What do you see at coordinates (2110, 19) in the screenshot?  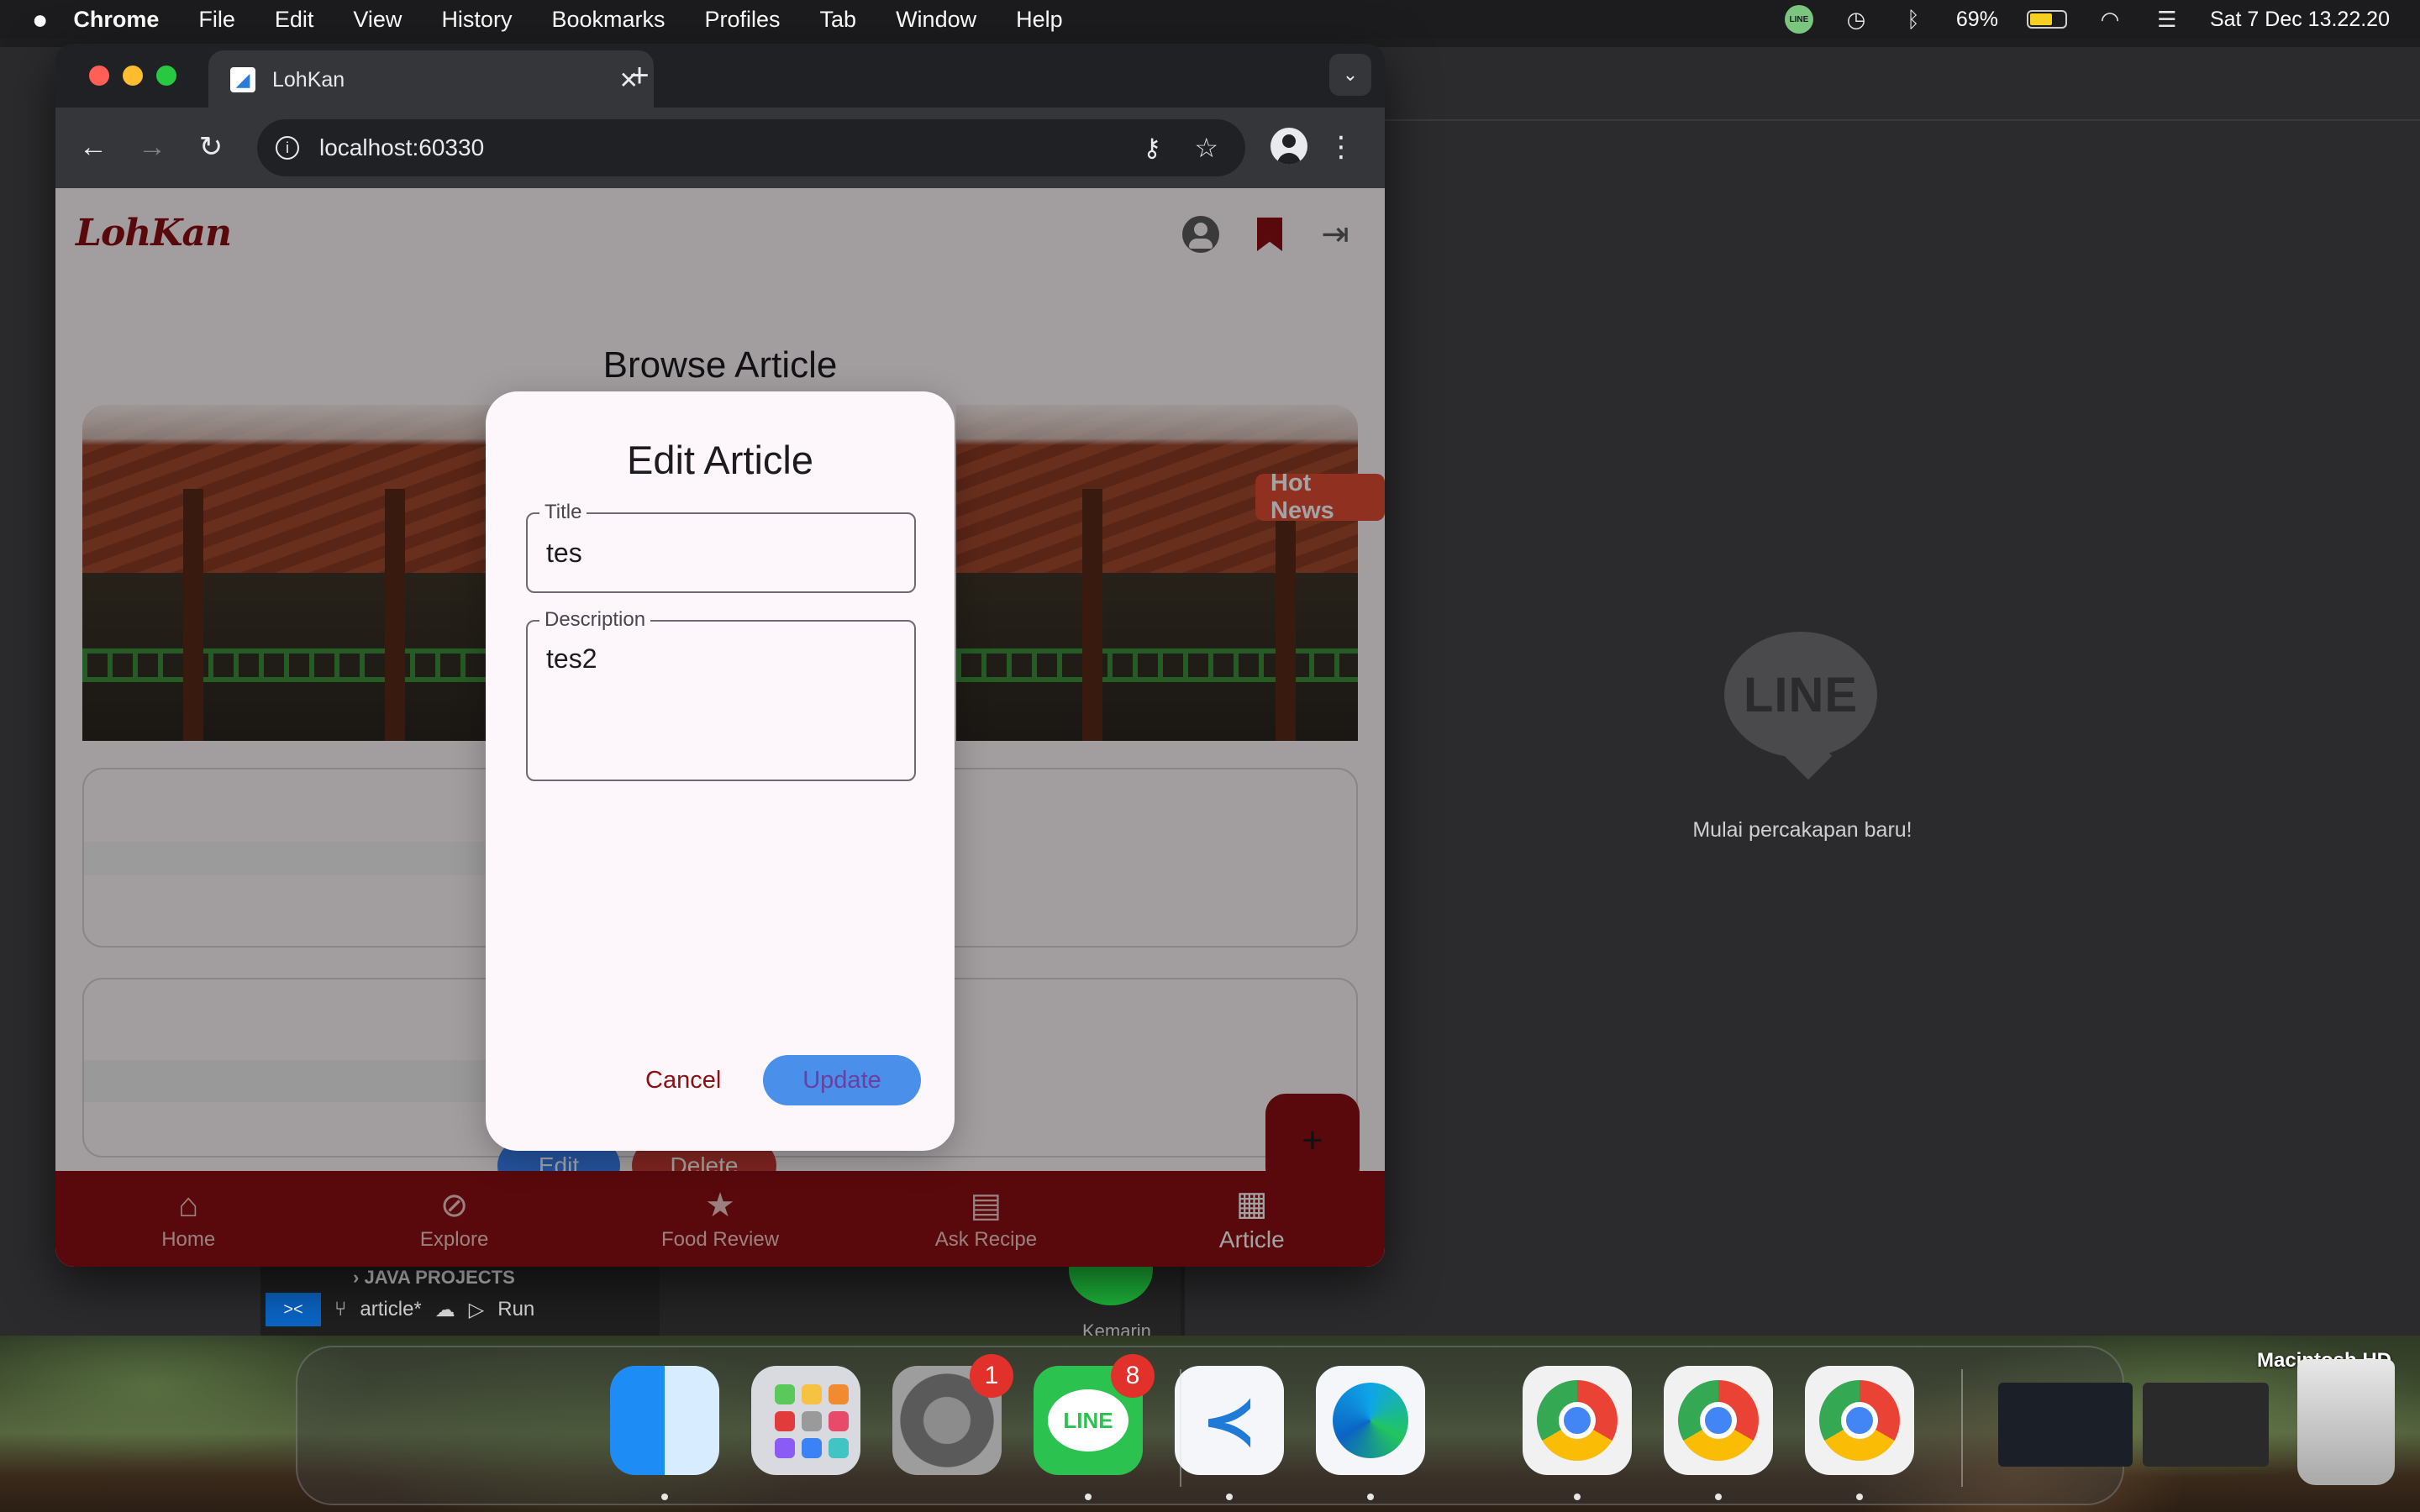 I see `wifi-icon: ◠` at bounding box center [2110, 19].